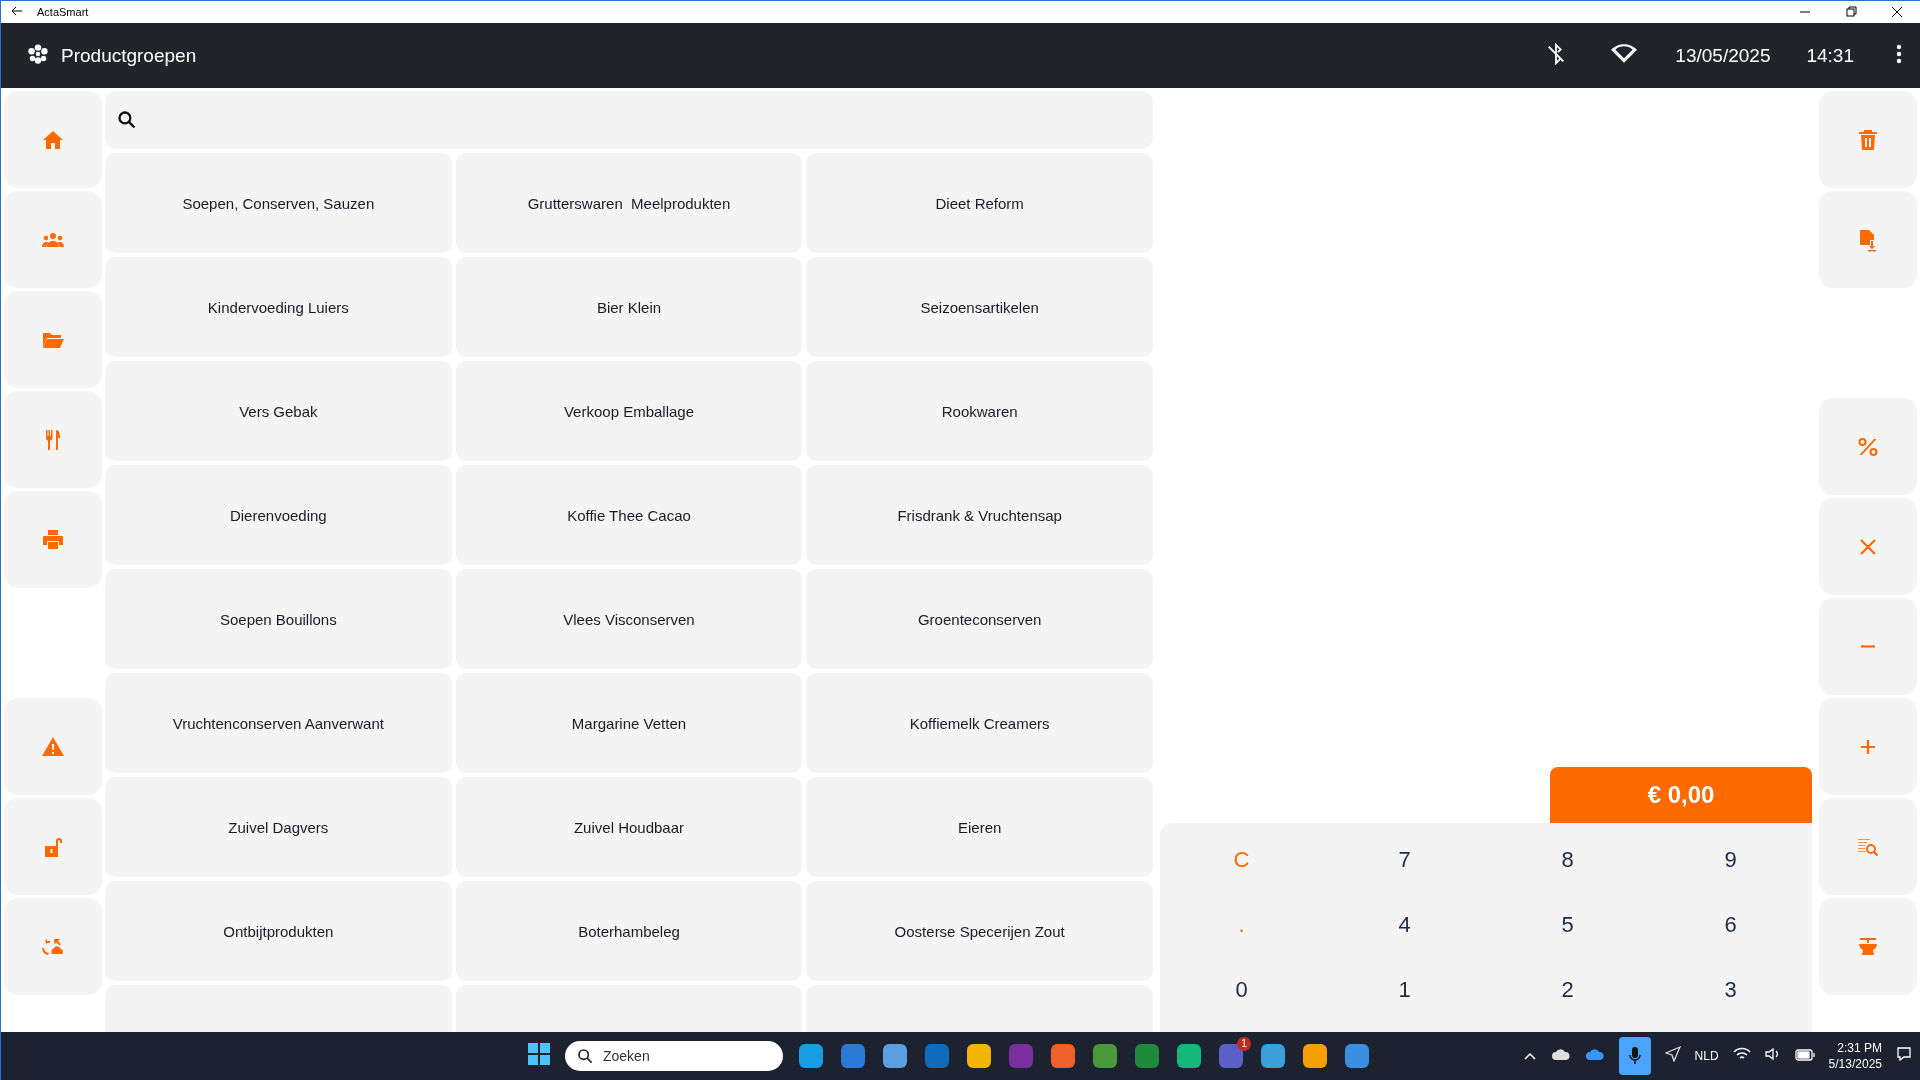 The image size is (1920, 1080). I want to click on keypad-key: 3, so click(1730, 989).